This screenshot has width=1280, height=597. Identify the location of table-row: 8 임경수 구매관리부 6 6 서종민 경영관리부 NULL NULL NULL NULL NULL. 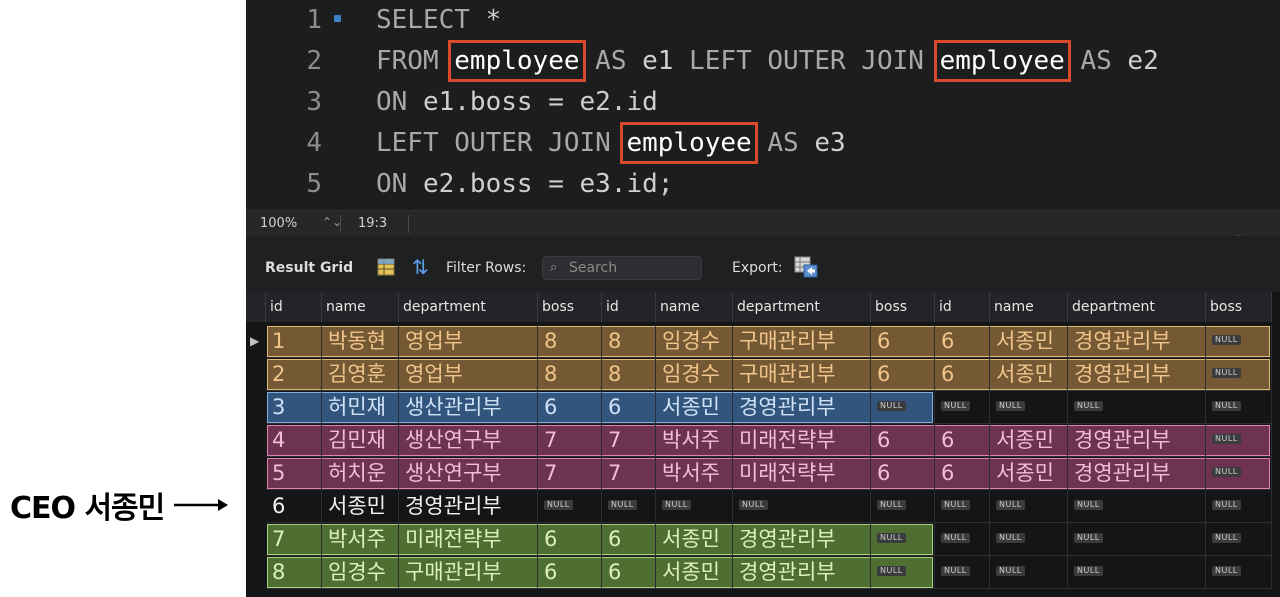
(763, 572).